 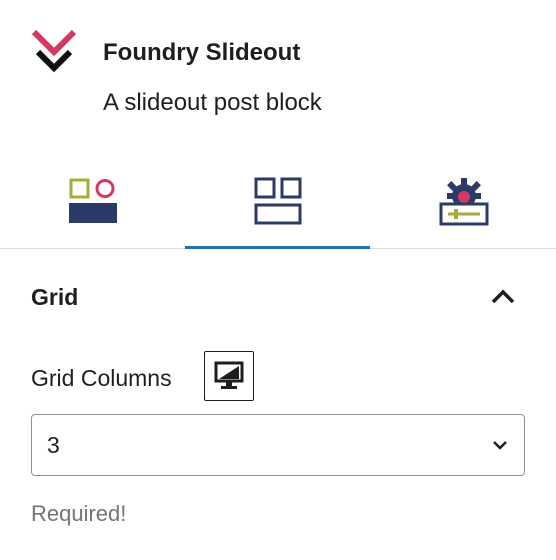 I want to click on desktop-icon, so click(x=229, y=375).